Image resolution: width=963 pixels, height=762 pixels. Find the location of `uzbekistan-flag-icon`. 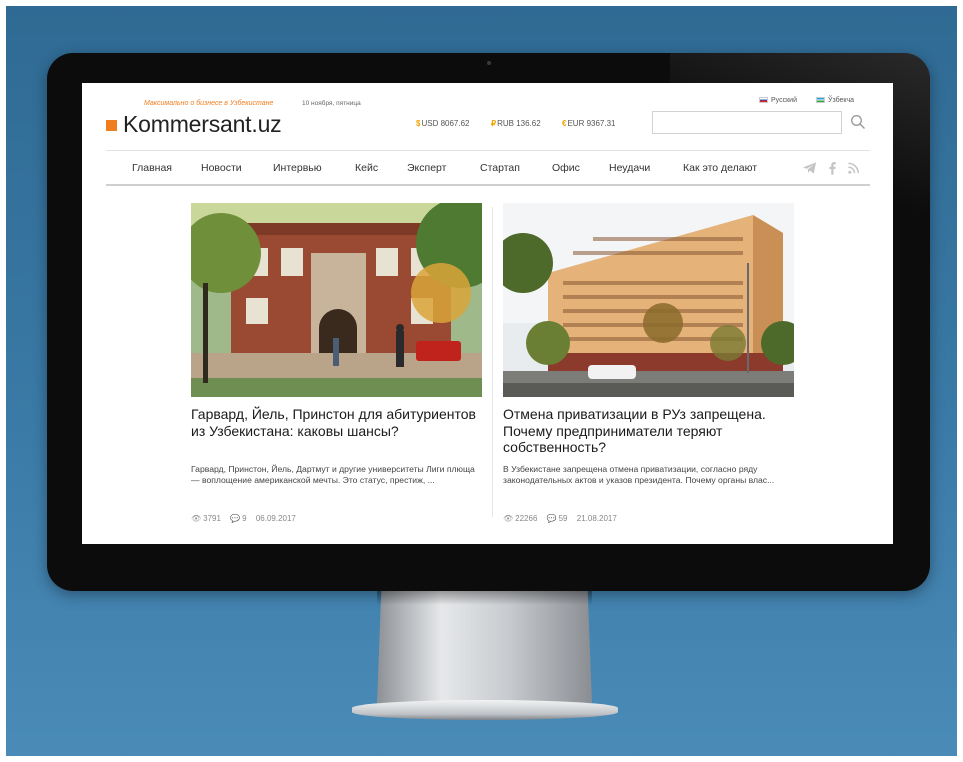

uzbekistan-flag-icon is located at coordinates (820, 100).